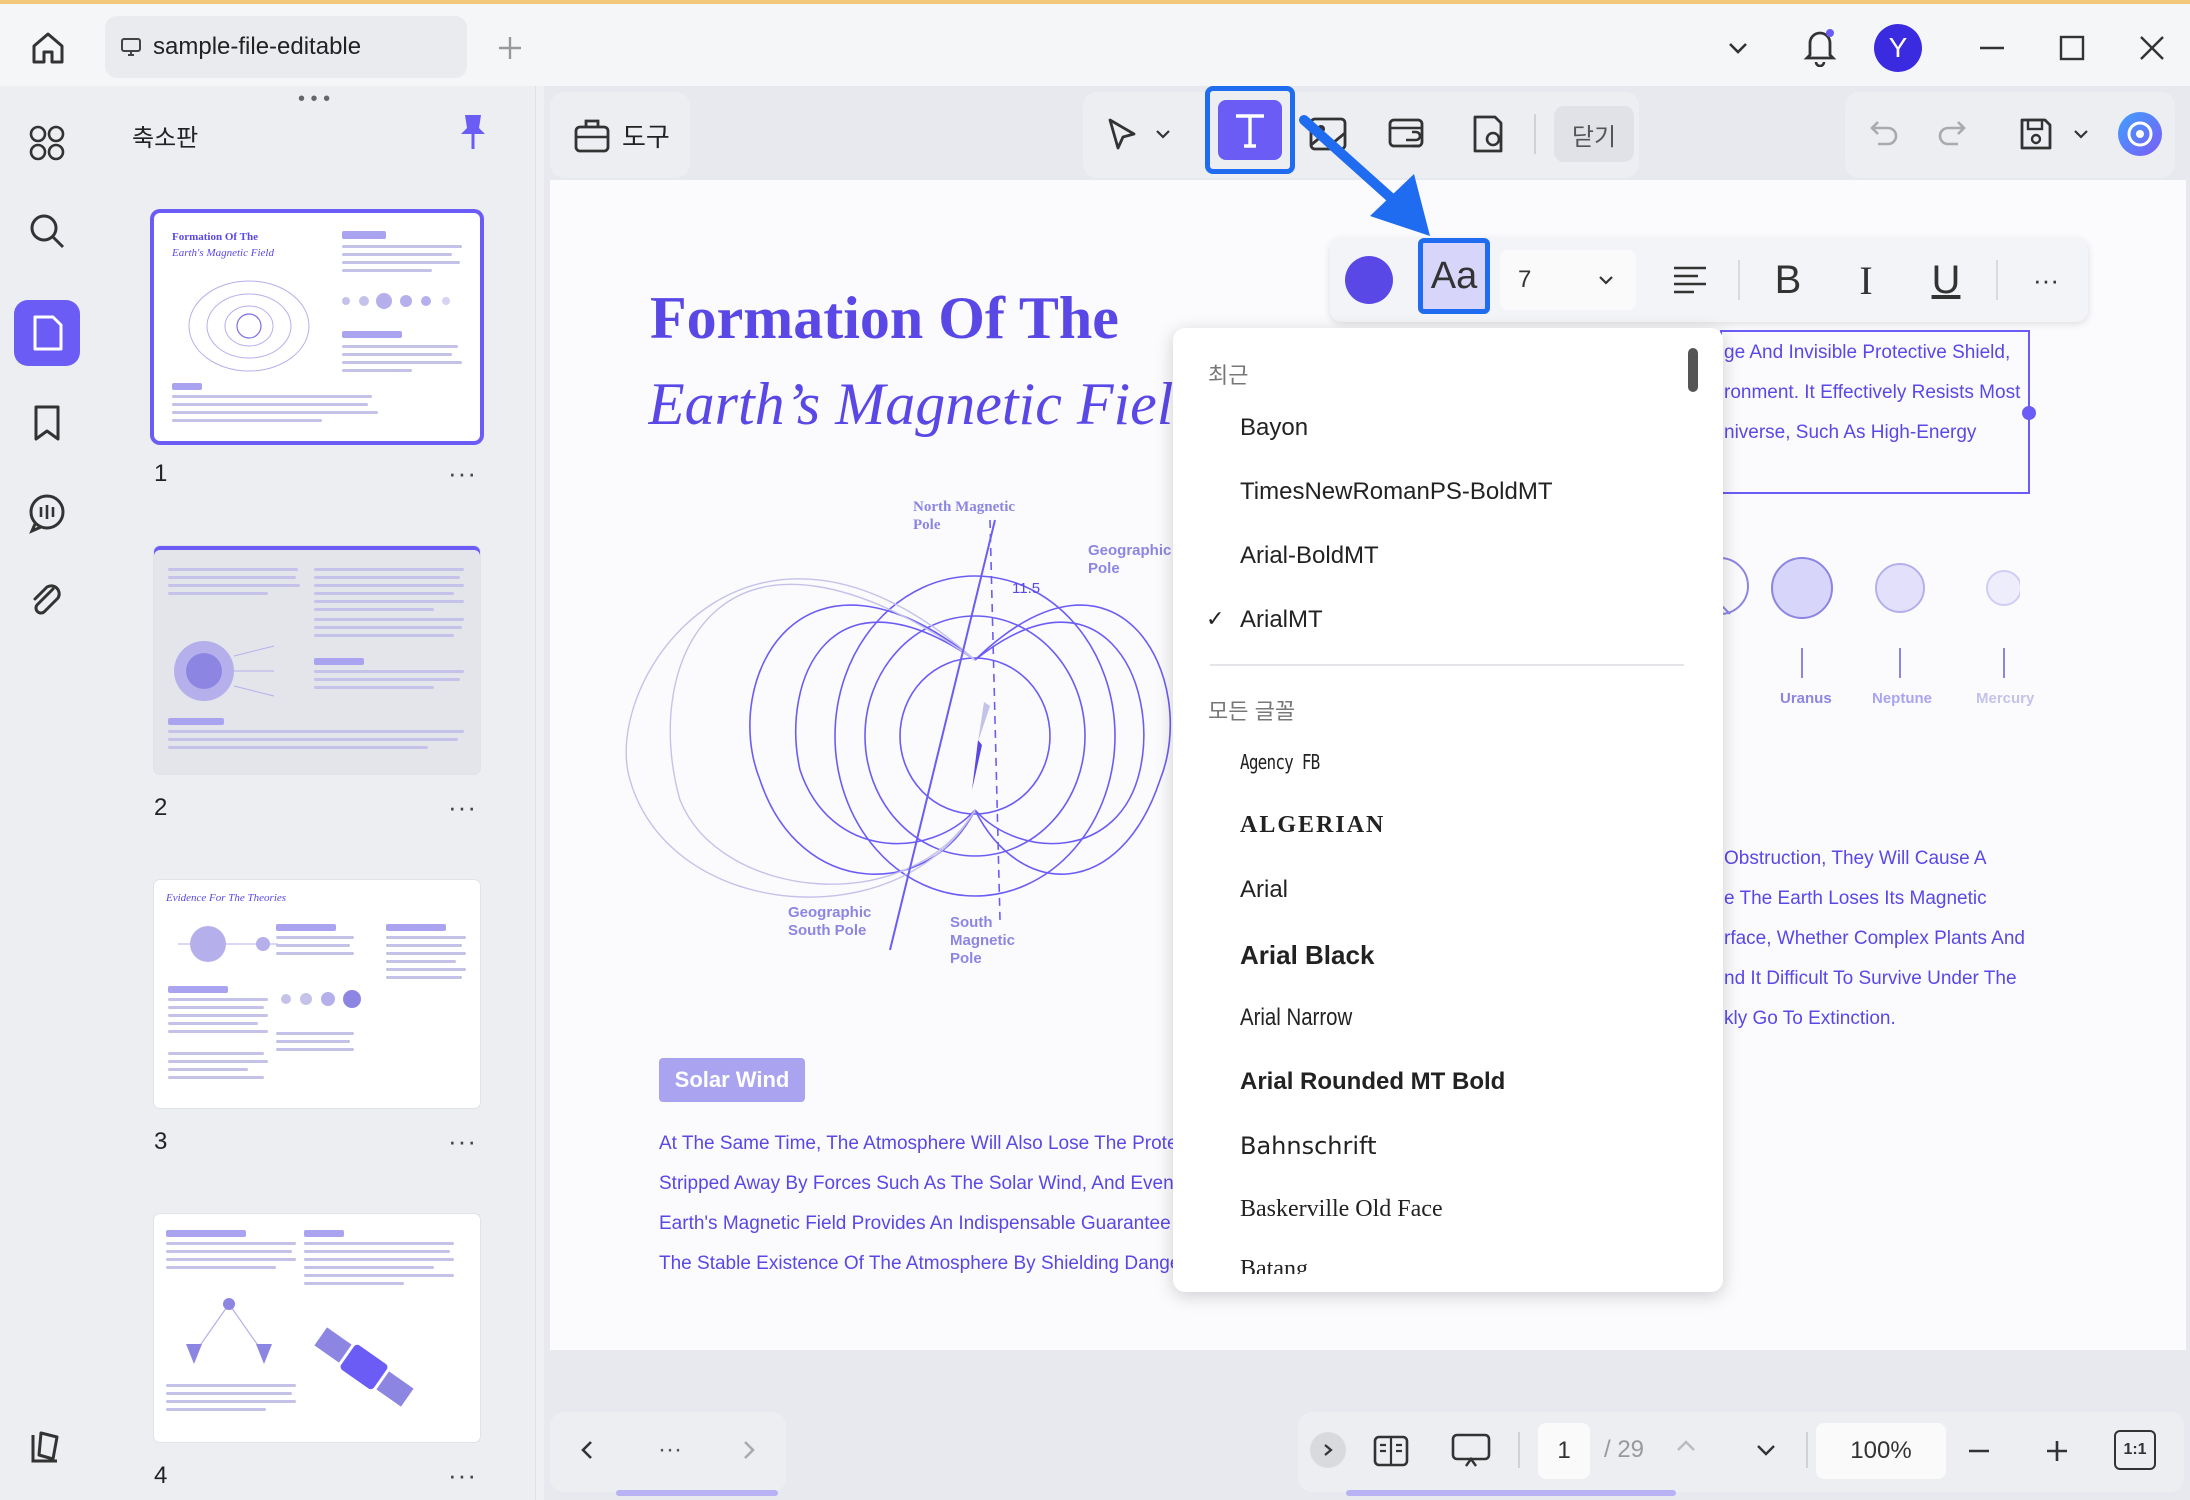 This screenshot has width=2190, height=1500. Describe the element at coordinates (2135, 1450) in the screenshot. I see `actual-size-button: 1:1` at that location.